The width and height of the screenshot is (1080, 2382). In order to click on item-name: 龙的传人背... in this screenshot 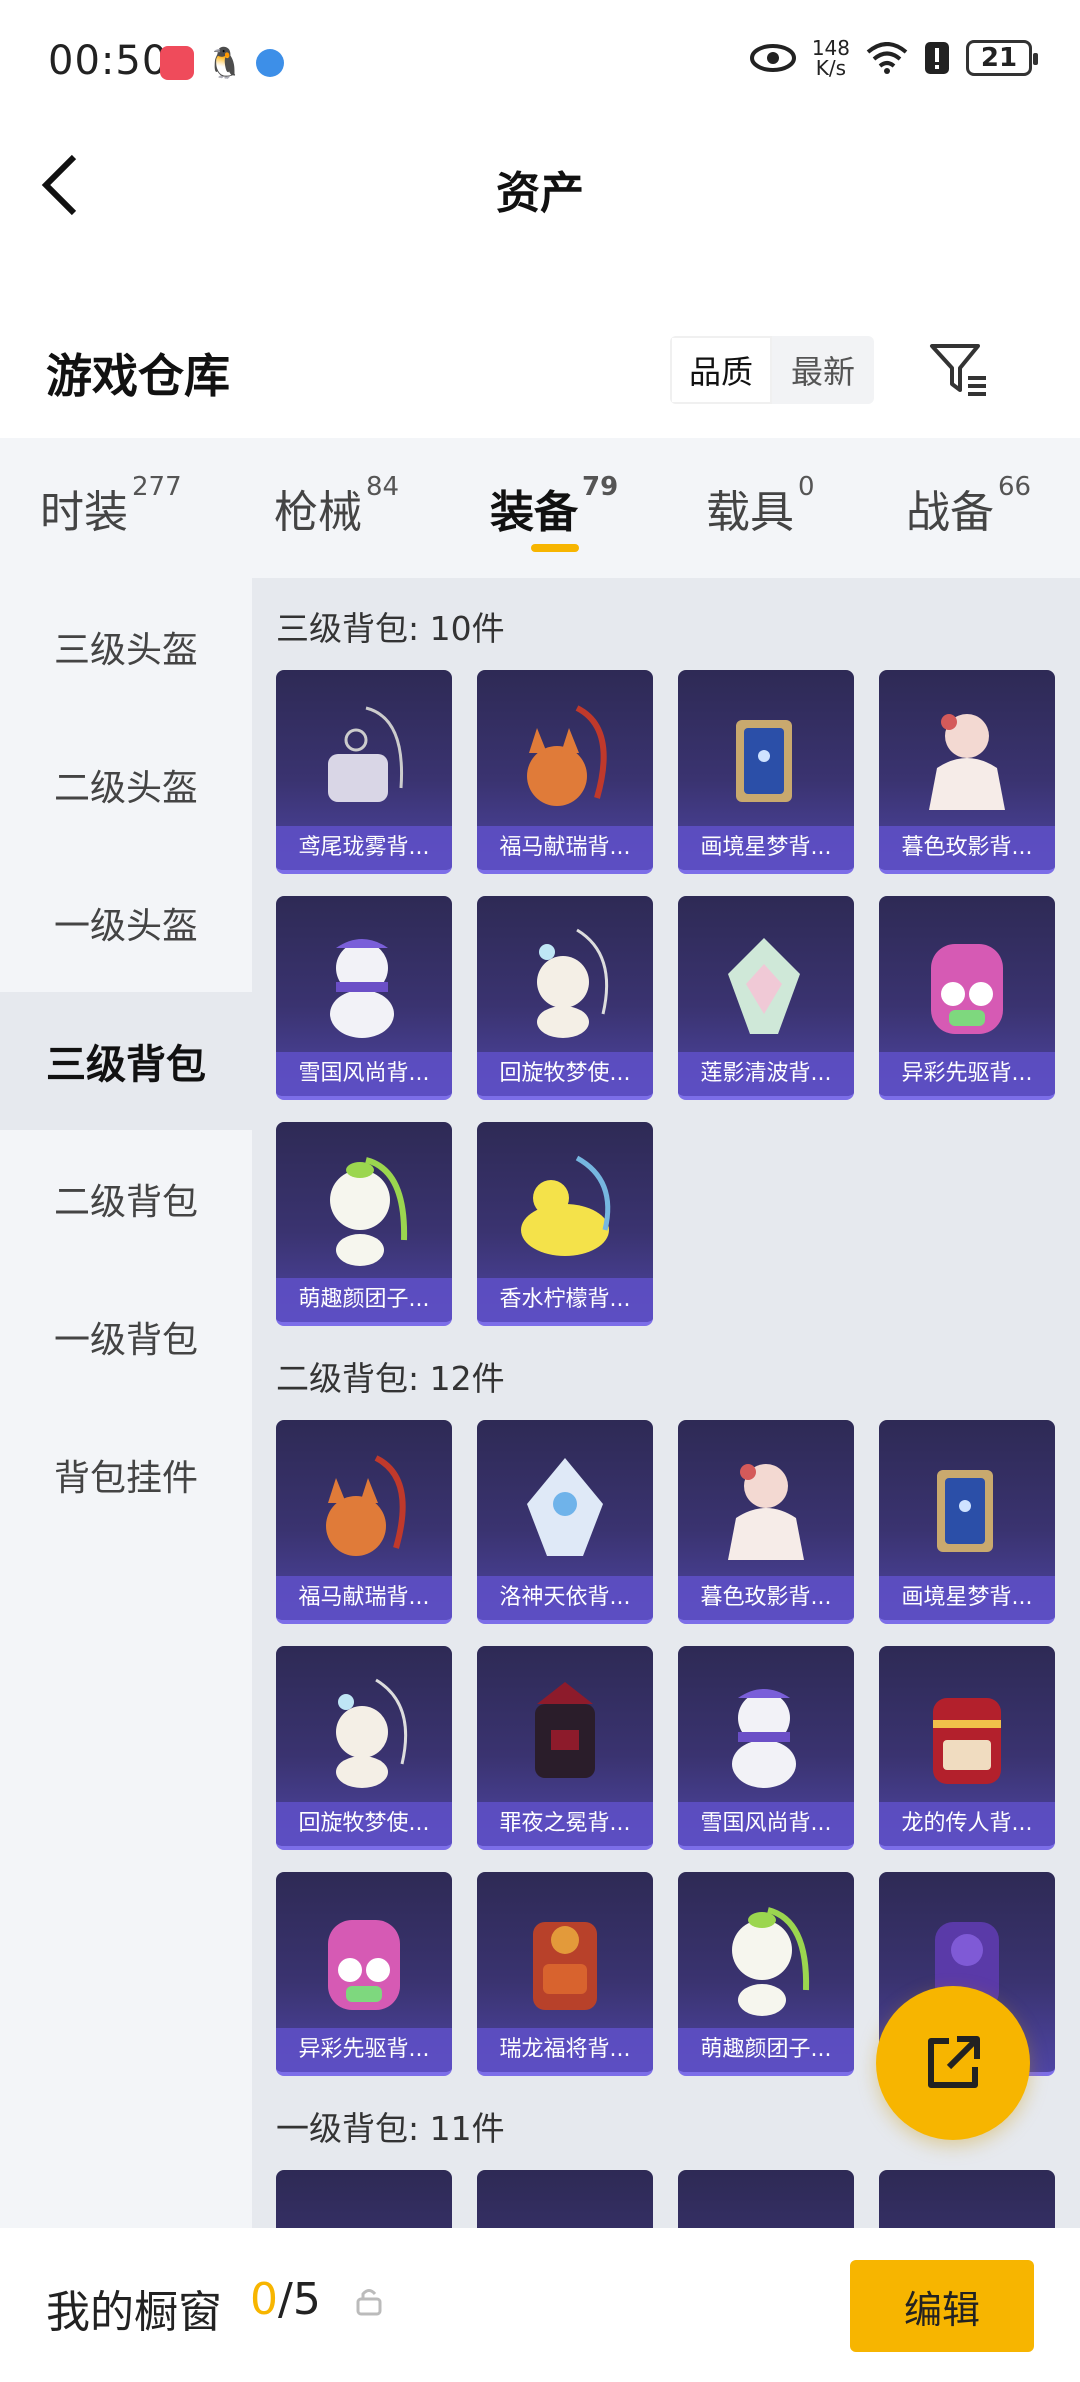, I will do `click(967, 1824)`.